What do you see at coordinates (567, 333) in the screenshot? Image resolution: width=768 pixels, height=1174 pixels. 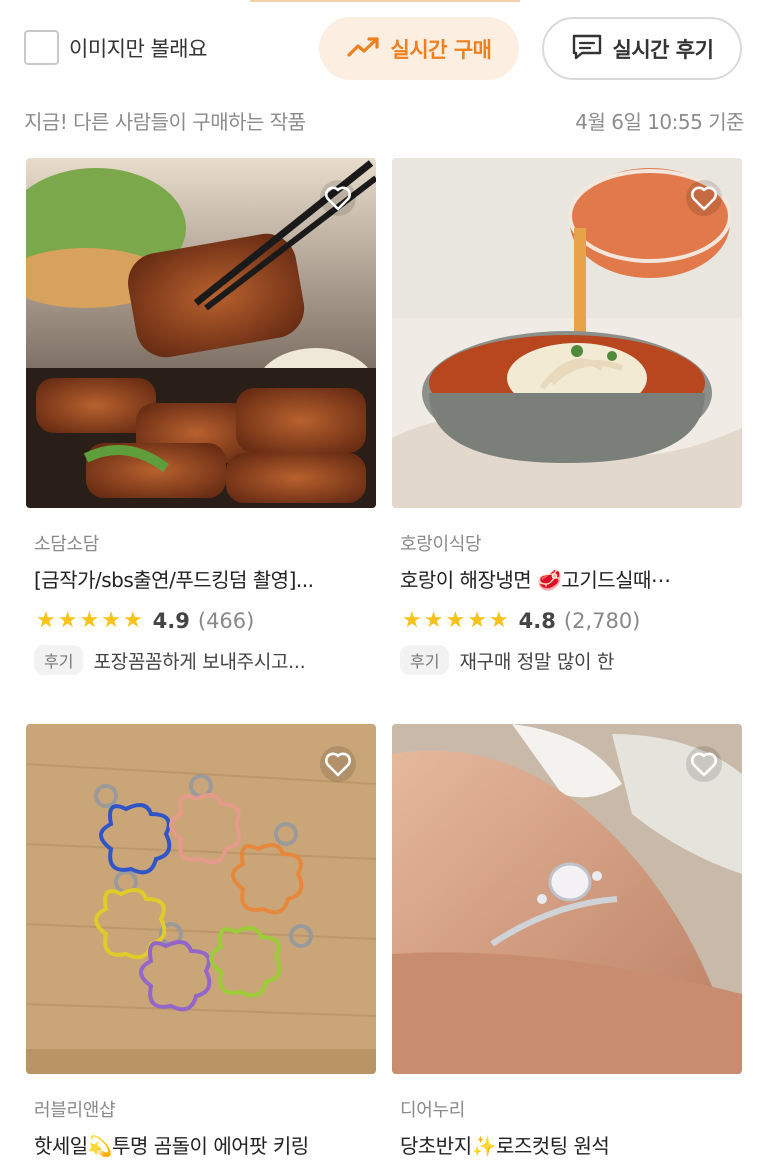 I see `product-image-naengmyeon` at bounding box center [567, 333].